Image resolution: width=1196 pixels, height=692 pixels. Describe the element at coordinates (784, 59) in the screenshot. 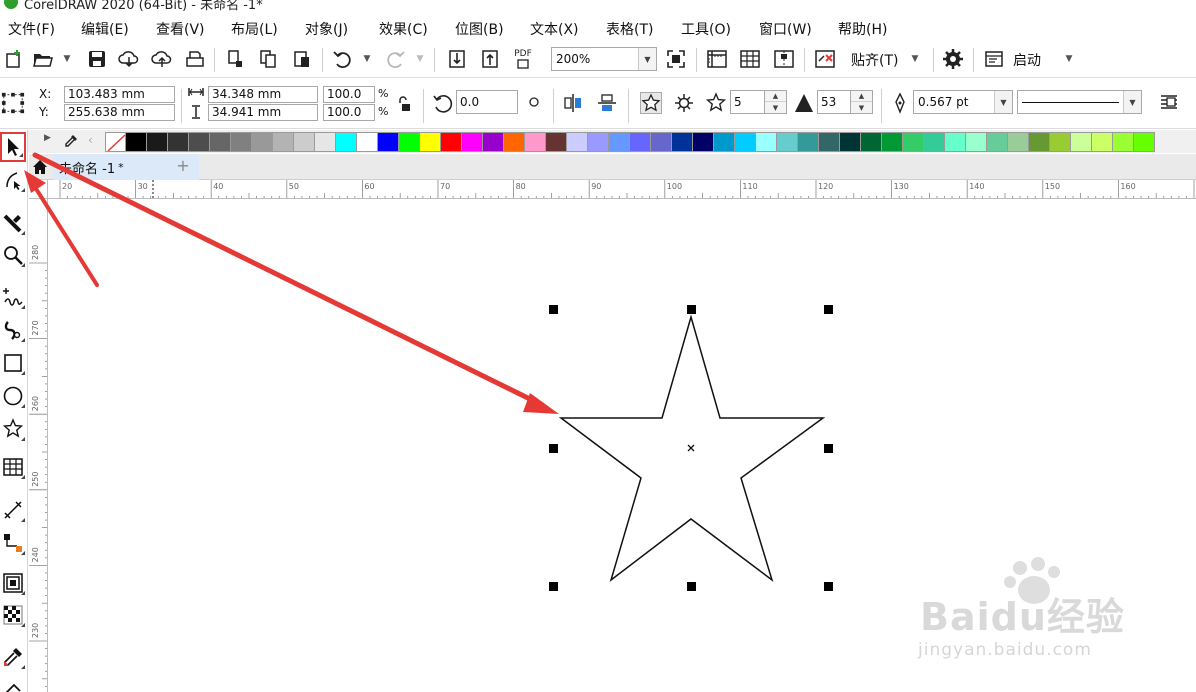

I see `show-guidelines-icon` at that location.